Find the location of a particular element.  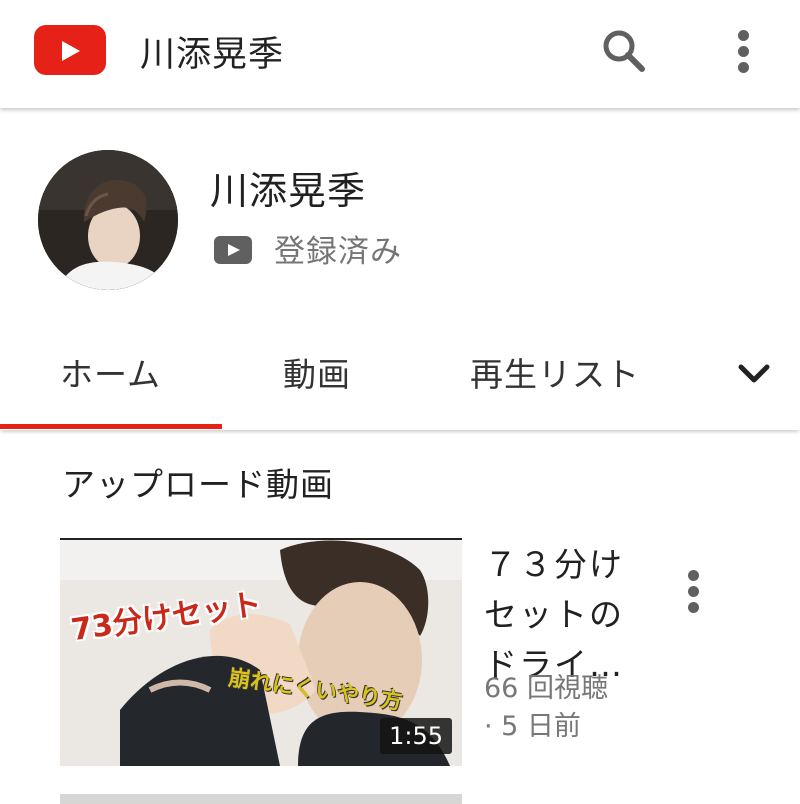

channel-name: 川添晃季 is located at coordinates (288, 191).